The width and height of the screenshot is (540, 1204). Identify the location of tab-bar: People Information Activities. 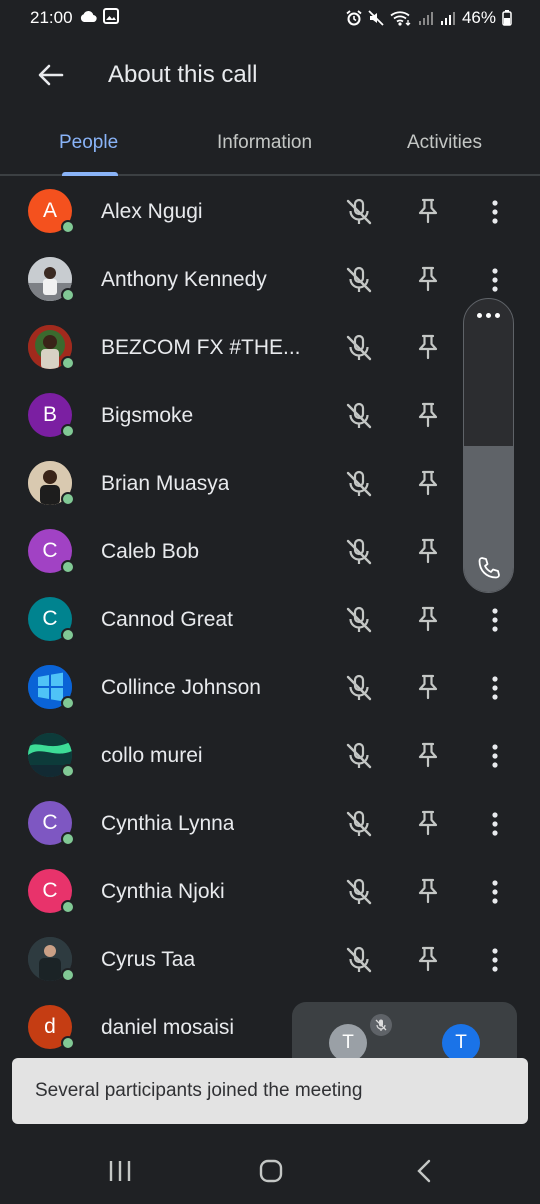
(270, 147).